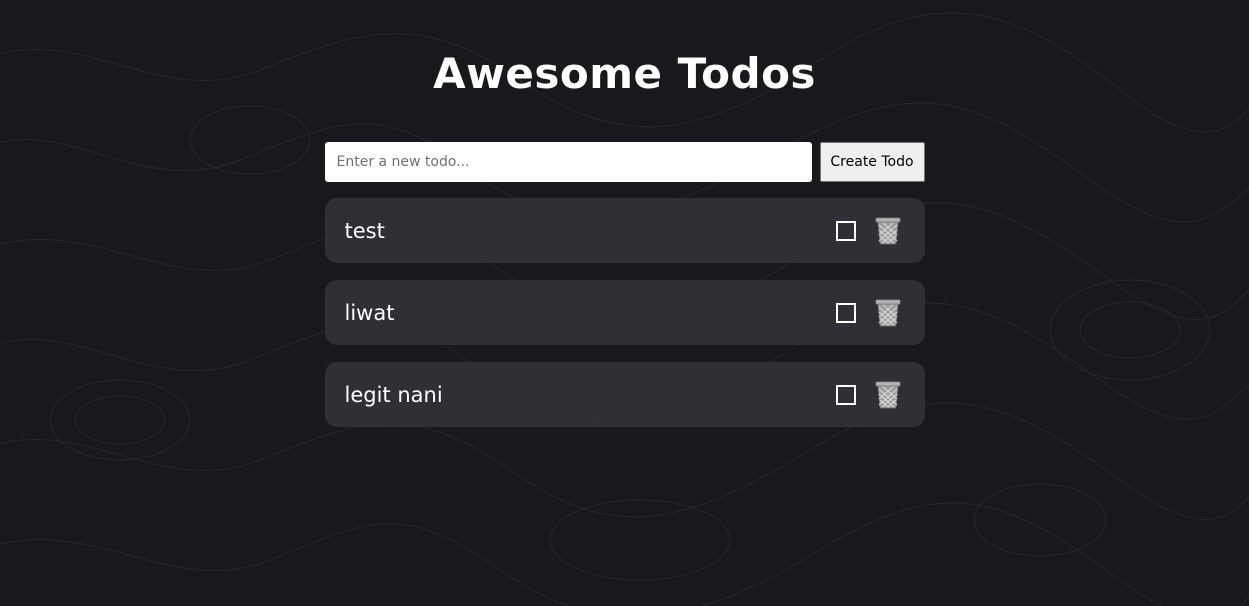 This screenshot has height=606, width=1249. I want to click on todo-item: legit nani, so click(624, 394).